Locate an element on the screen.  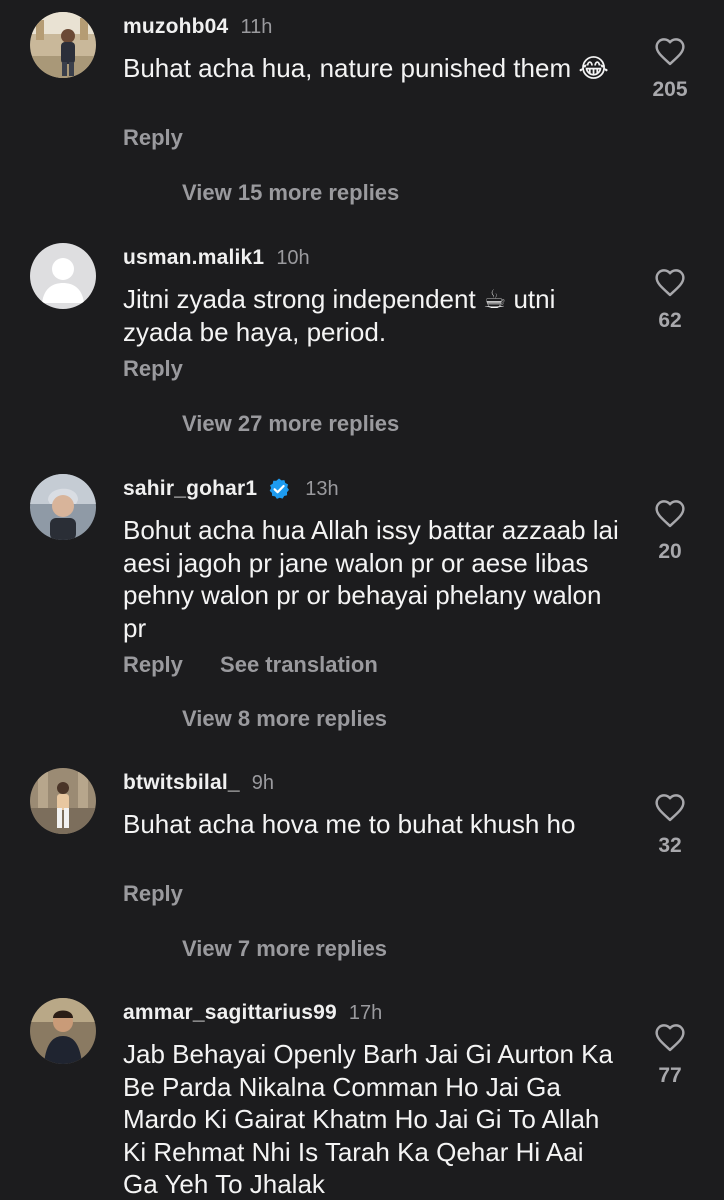
default-avatar-icon is located at coordinates (63, 276).